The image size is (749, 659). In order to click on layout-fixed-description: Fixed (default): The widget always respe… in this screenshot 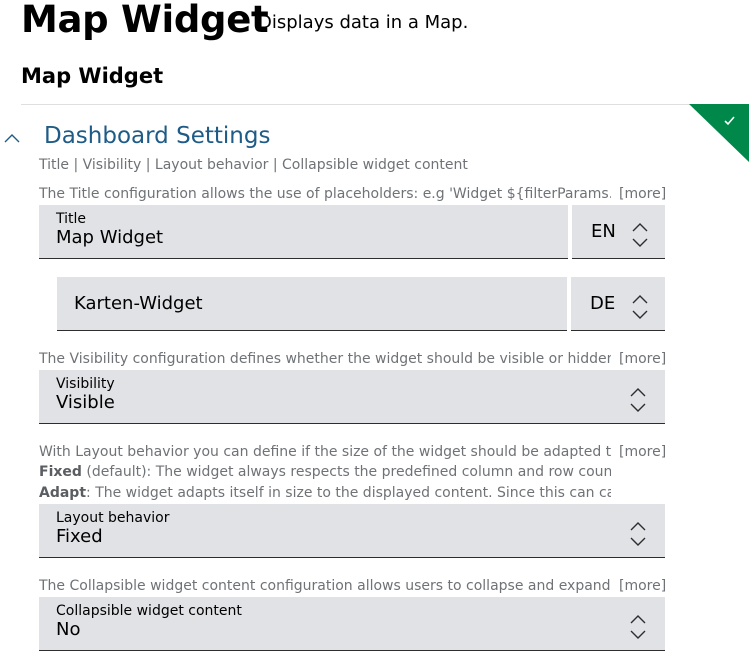, I will do `click(325, 472)`.